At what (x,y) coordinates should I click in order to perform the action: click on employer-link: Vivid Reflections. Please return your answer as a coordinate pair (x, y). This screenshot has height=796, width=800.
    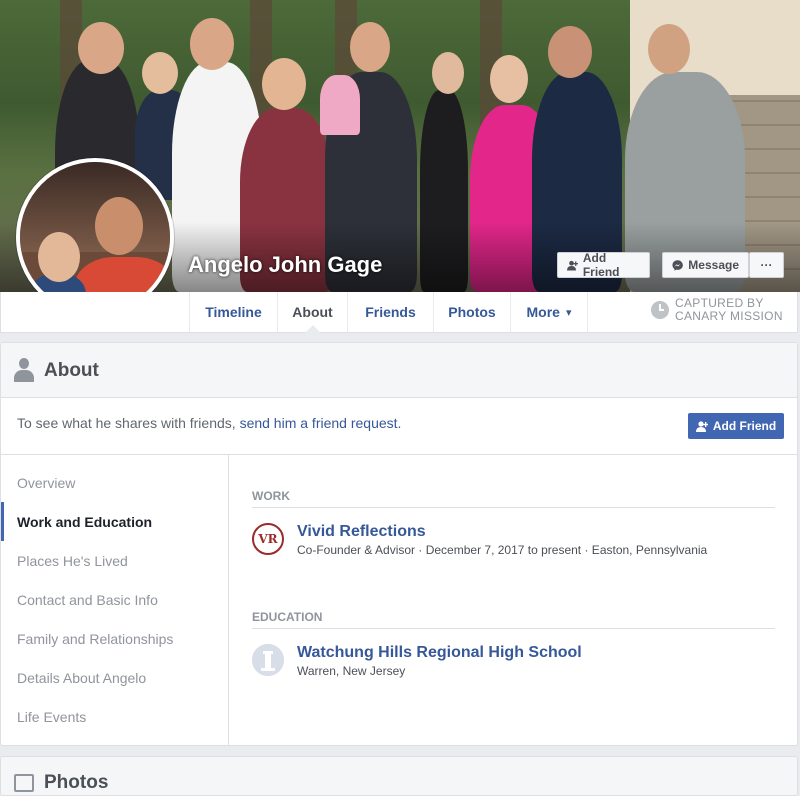
    Looking at the image, I should click on (361, 532).